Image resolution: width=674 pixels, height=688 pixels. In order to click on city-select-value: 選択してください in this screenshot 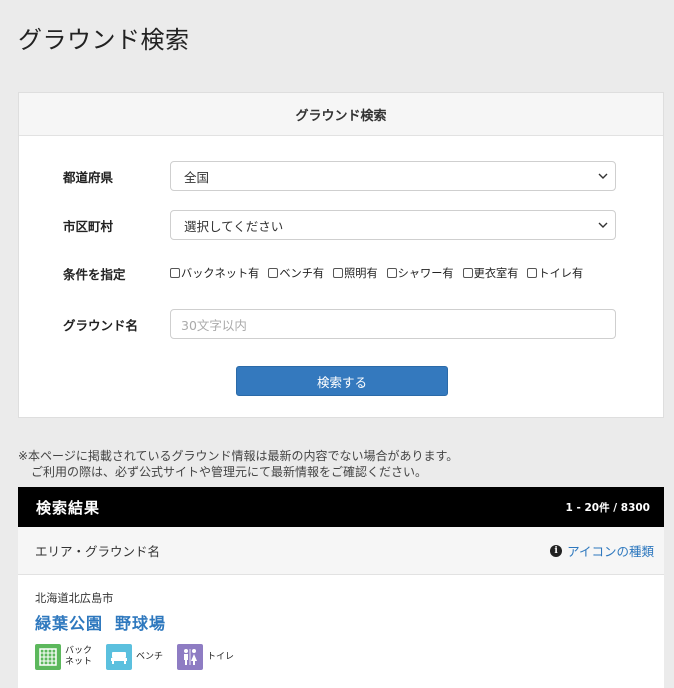, I will do `click(234, 226)`.